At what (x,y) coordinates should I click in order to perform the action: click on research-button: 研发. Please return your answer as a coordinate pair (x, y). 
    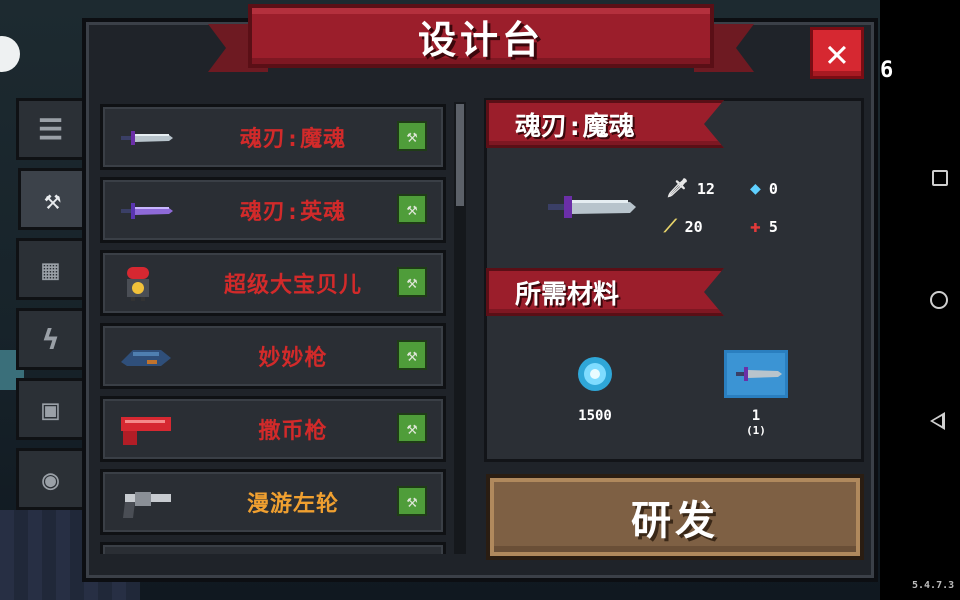
    Looking at the image, I should click on (675, 517).